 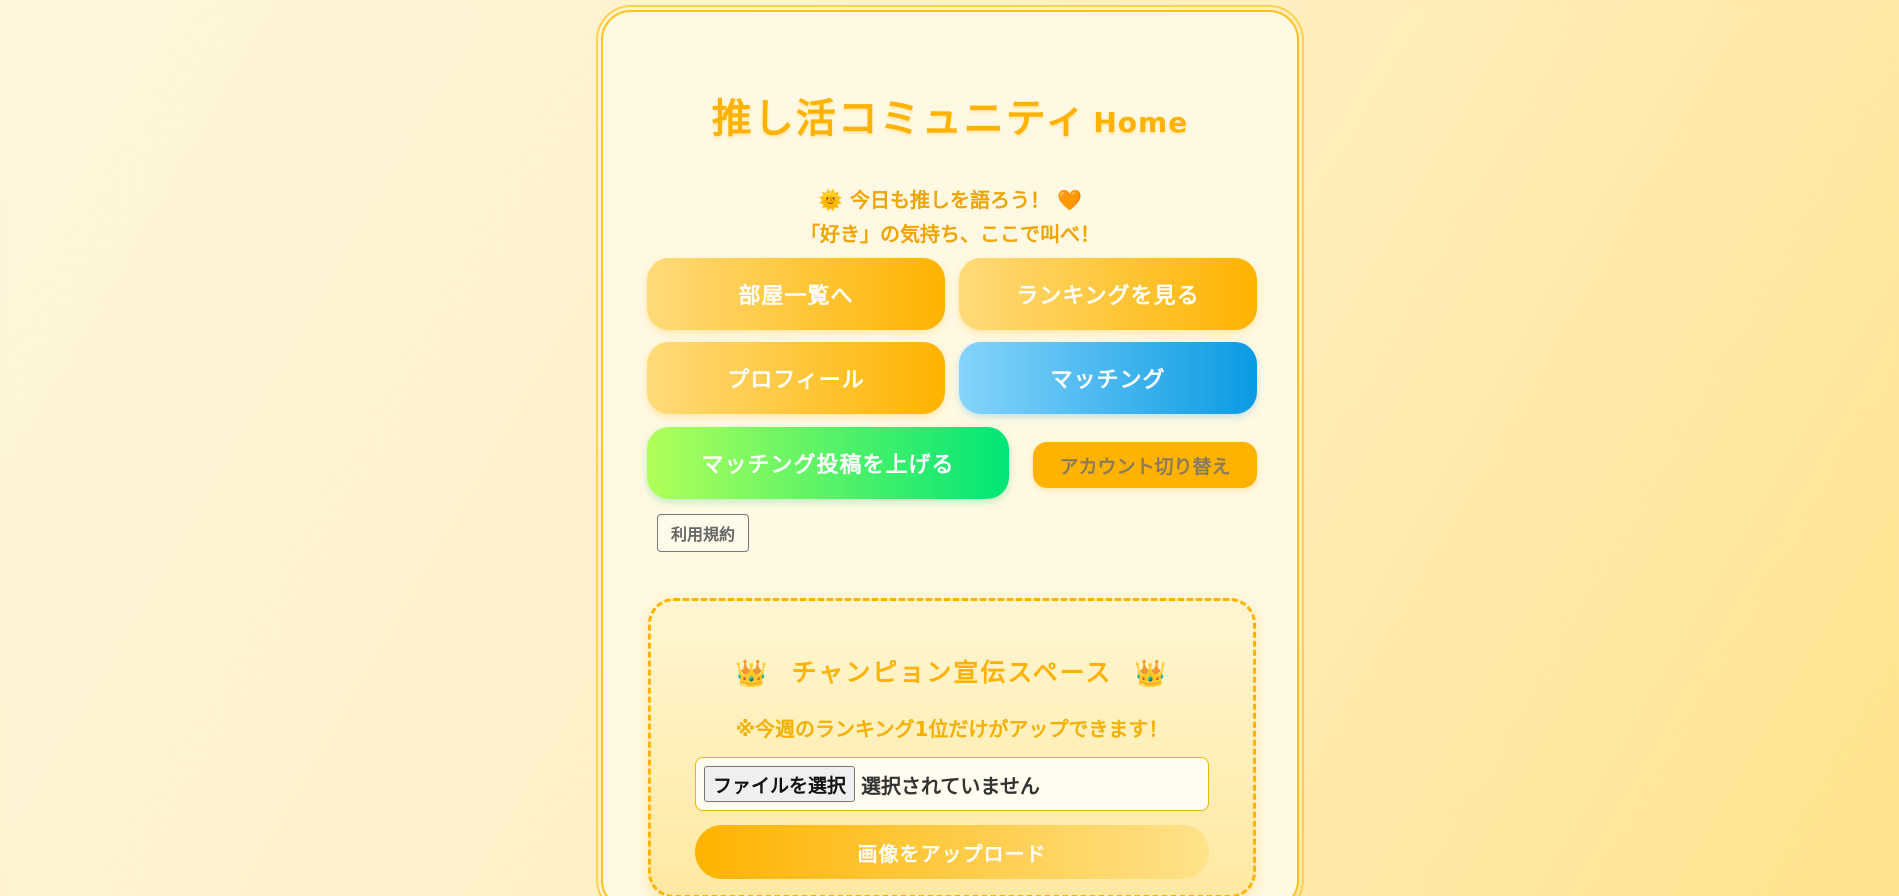 What do you see at coordinates (1108, 294) in the screenshot?
I see `ranking-button: ランキングを見る` at bounding box center [1108, 294].